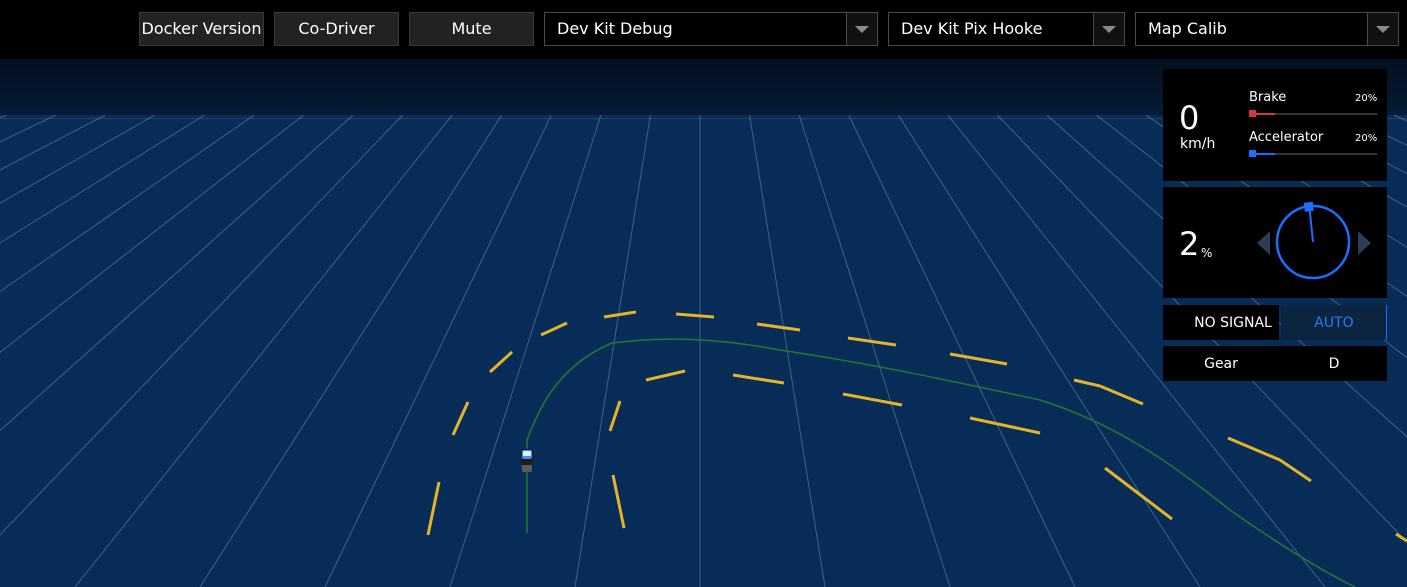 The width and height of the screenshot is (1407, 587). What do you see at coordinates (1187, 28) in the screenshot?
I see `map-select-value: Map Calib` at bounding box center [1187, 28].